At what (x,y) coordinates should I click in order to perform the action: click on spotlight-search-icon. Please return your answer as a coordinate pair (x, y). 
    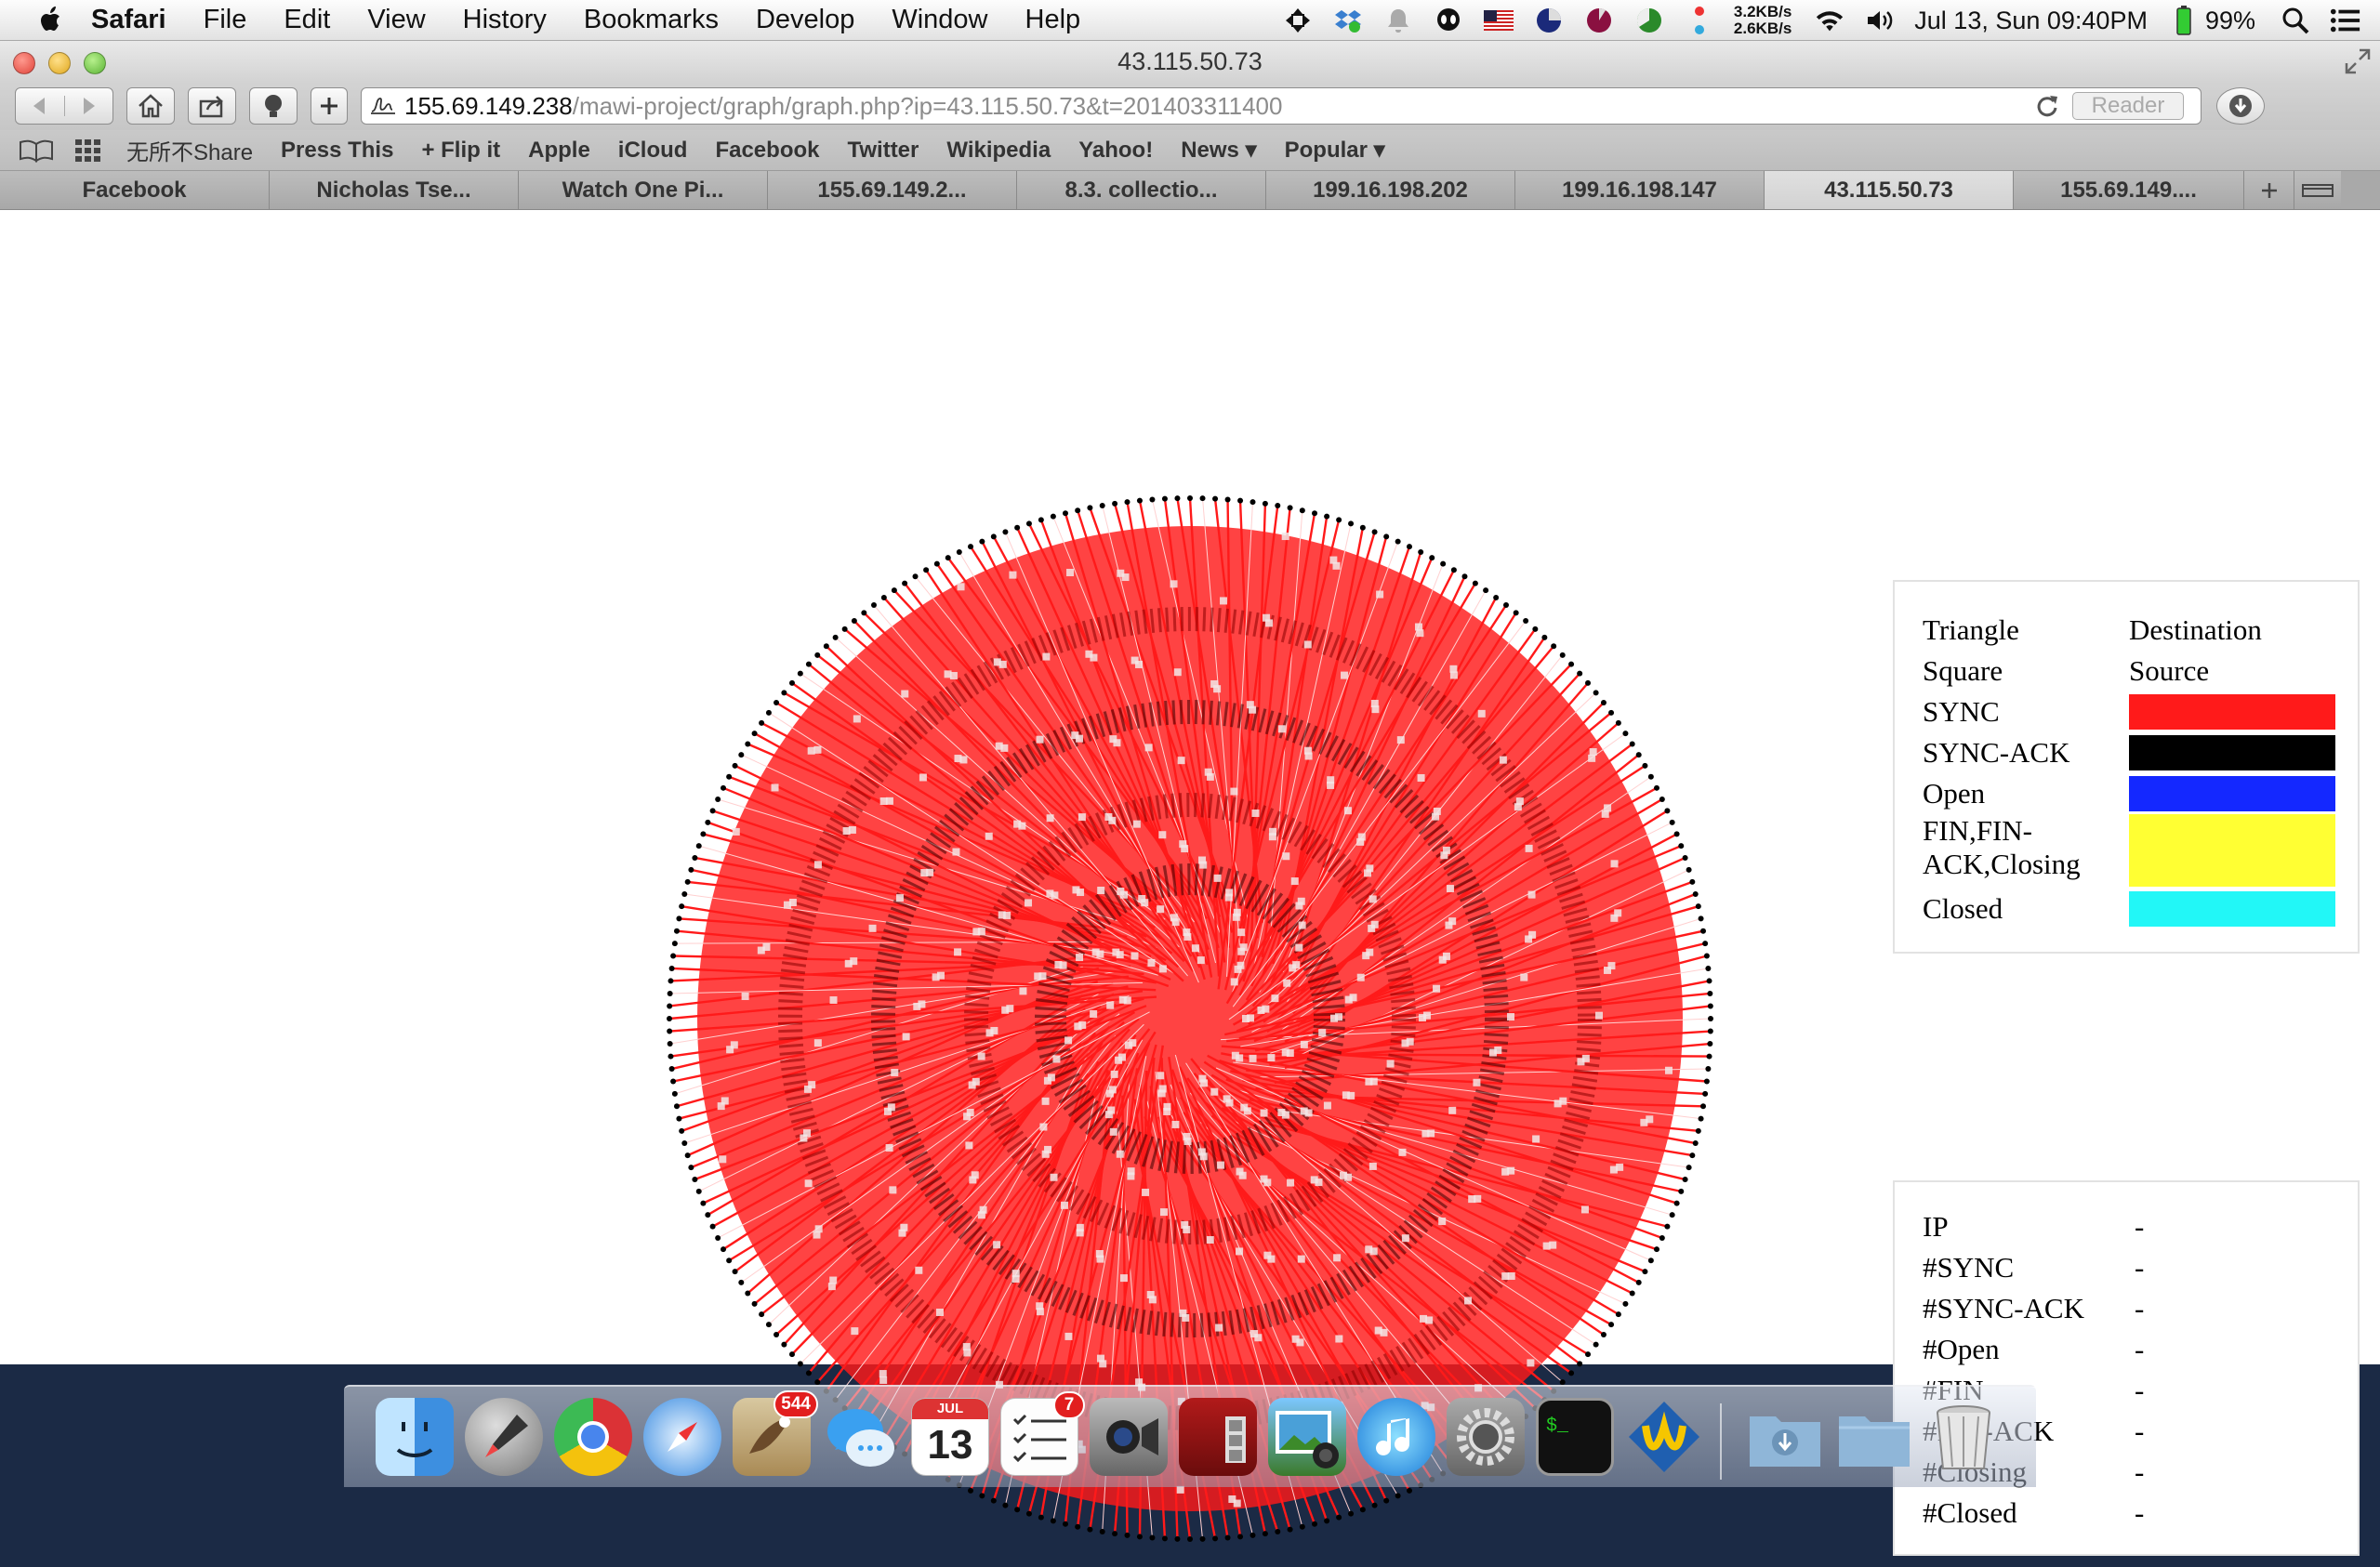
    Looking at the image, I should click on (2295, 20).